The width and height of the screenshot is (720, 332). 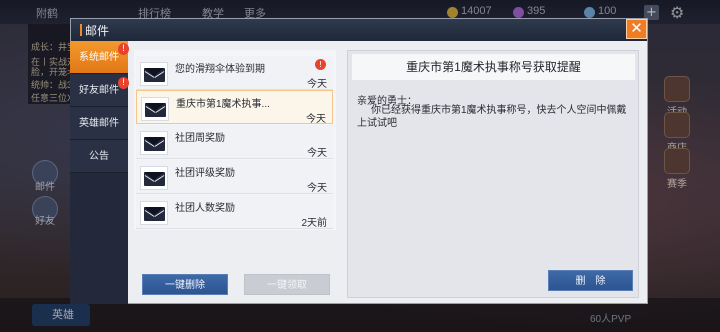 What do you see at coordinates (287, 284) in the screenshot?
I see `claim-all-button: 一键领取` at bounding box center [287, 284].